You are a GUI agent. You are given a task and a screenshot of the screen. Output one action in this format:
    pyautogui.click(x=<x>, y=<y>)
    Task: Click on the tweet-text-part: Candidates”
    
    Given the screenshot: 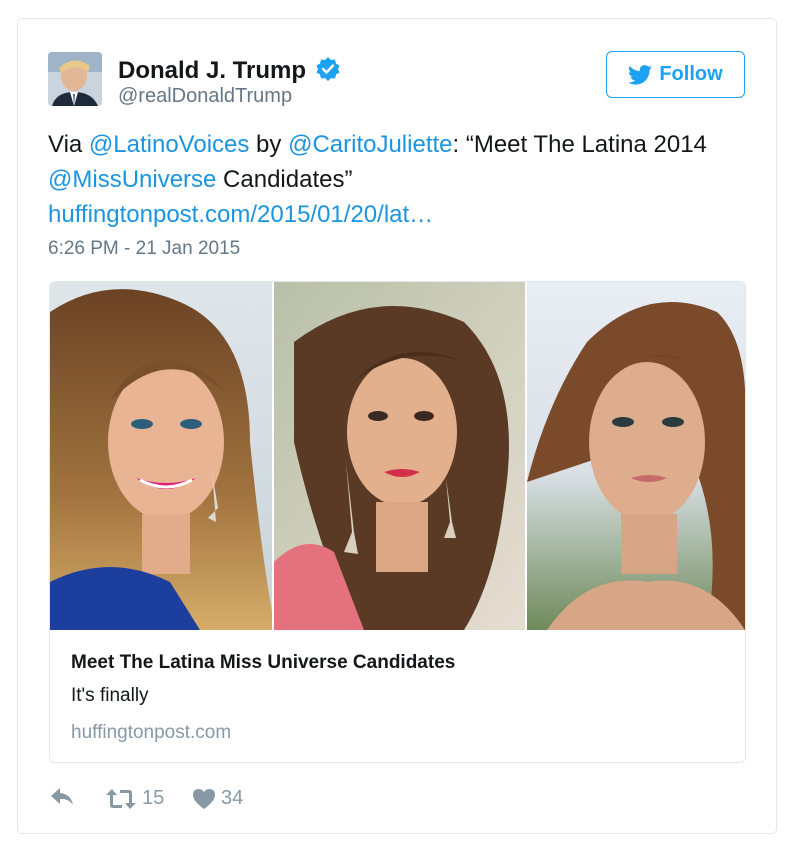 What is the action you would take?
    pyautogui.click(x=284, y=179)
    